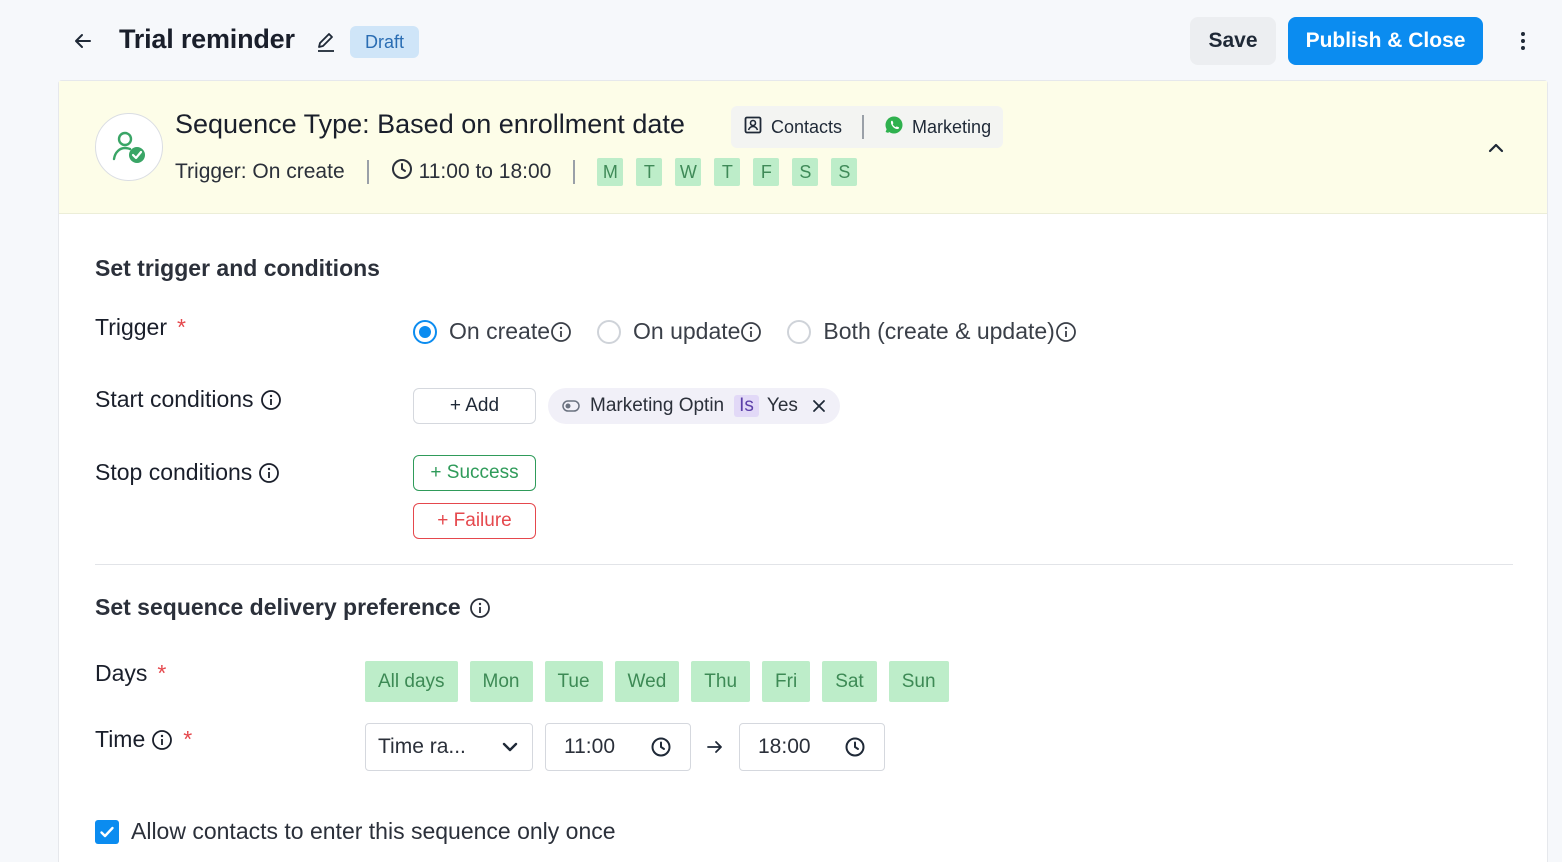  Describe the element at coordinates (571, 406) in the screenshot. I see `toggle-icon` at that location.